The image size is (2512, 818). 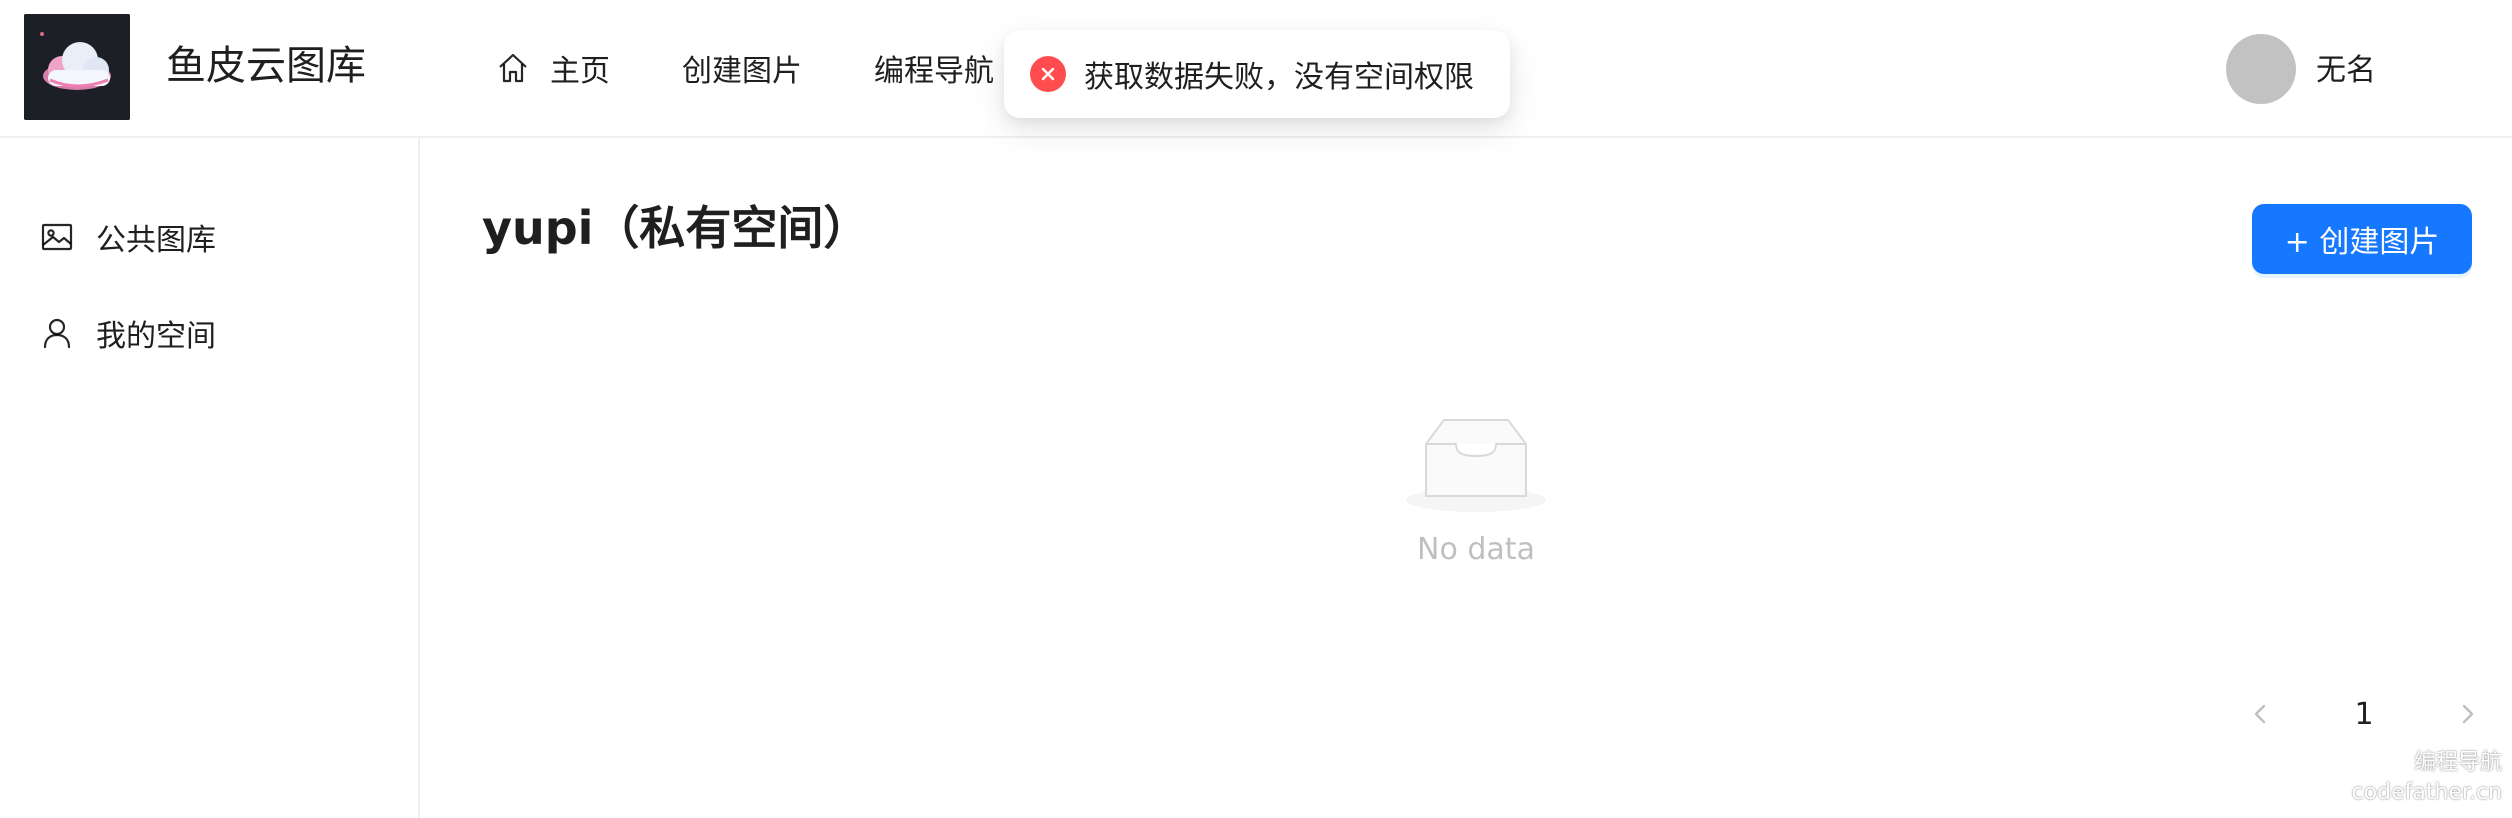 I want to click on brand-title: 鱼皮云图库, so click(x=266, y=66).